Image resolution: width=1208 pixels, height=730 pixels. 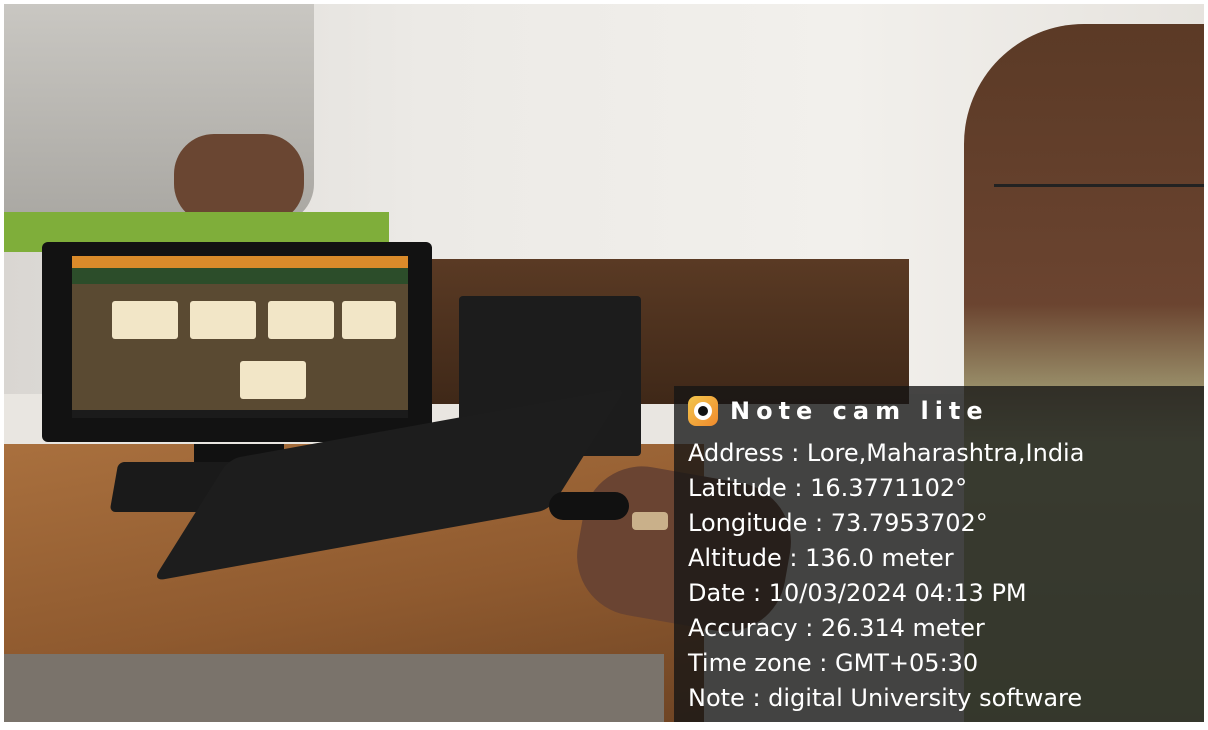 What do you see at coordinates (703, 411) in the screenshot?
I see `camera-icon` at bounding box center [703, 411].